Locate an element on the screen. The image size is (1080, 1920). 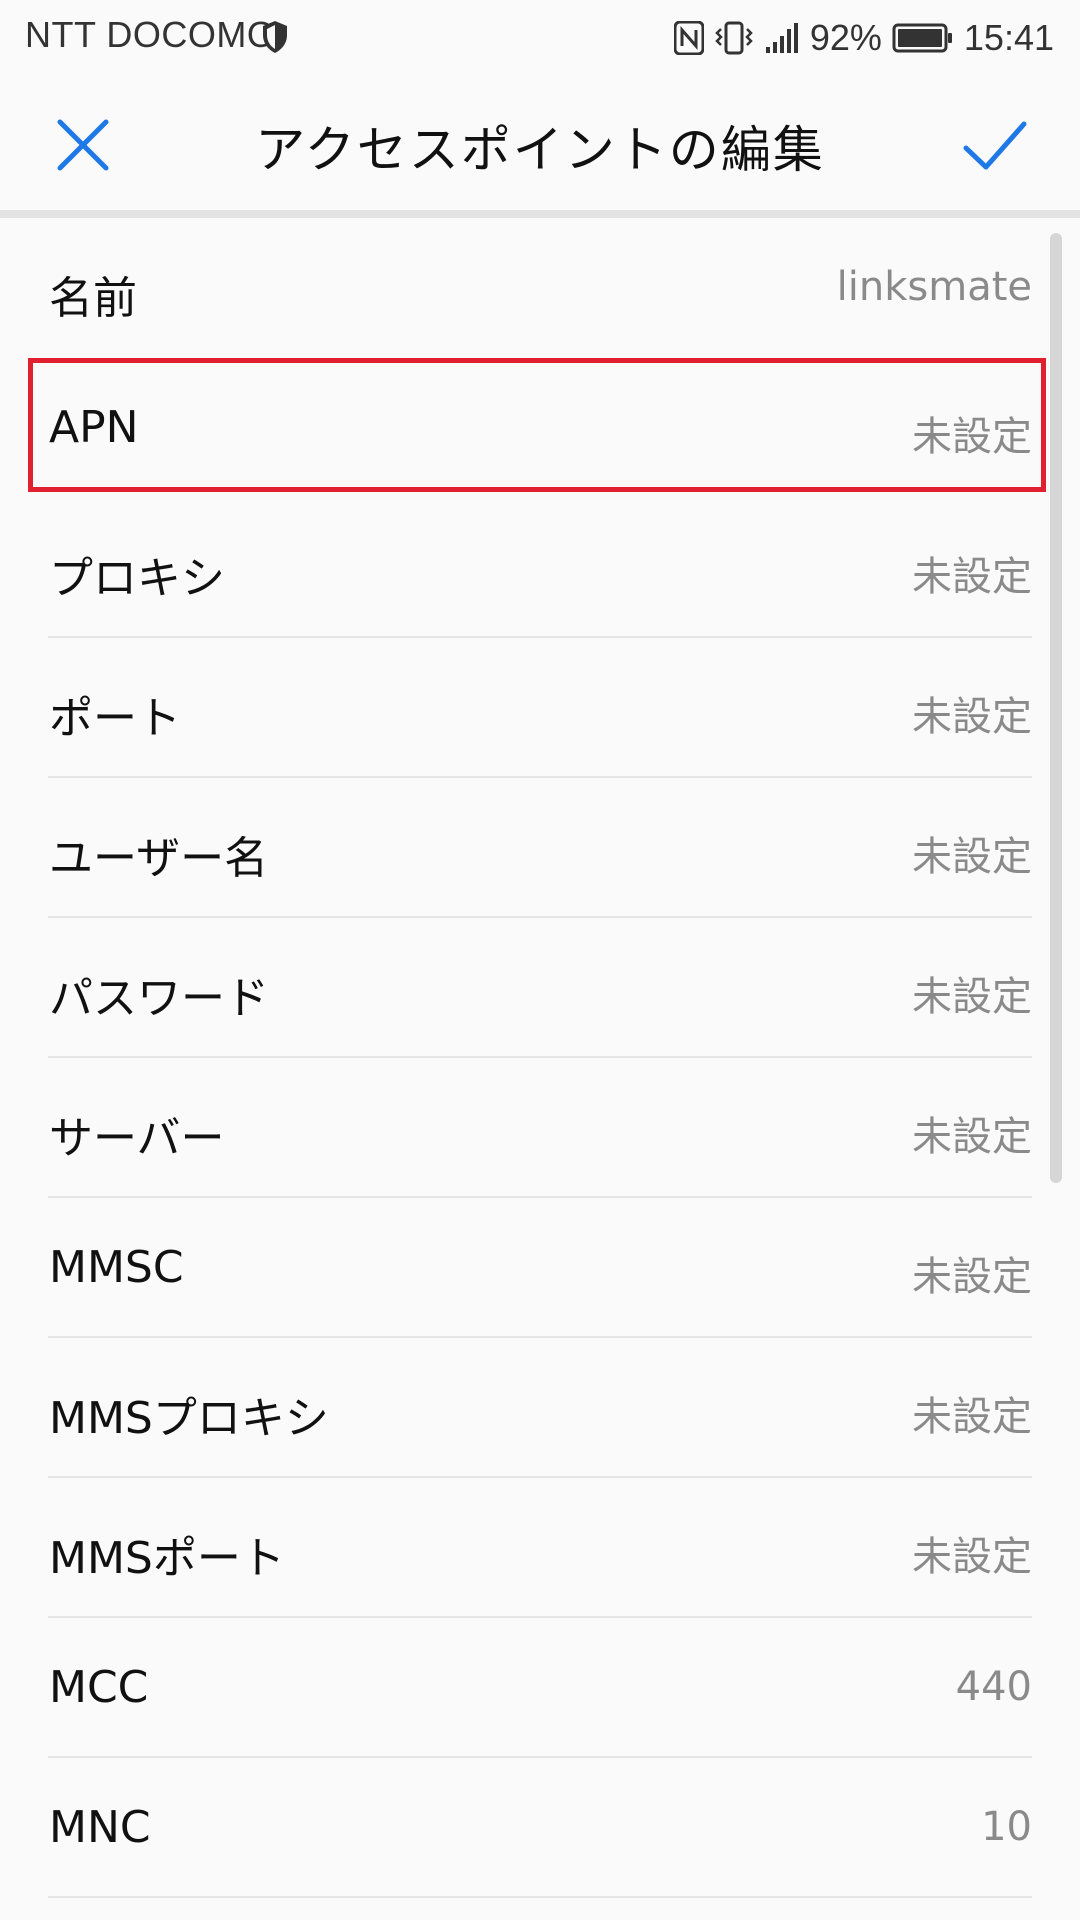
carrier-name: NTT DOCOMO is located at coordinates (150, 34).